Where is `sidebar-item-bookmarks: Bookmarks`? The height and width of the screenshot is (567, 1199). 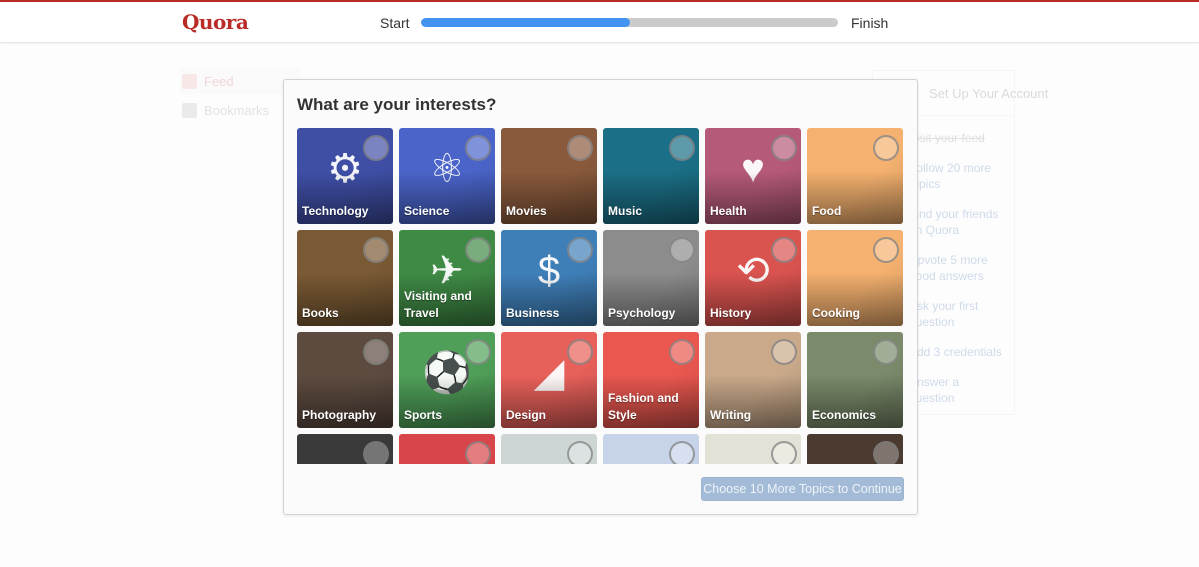
sidebar-item-bookmarks: Bookmarks is located at coordinates (240, 110).